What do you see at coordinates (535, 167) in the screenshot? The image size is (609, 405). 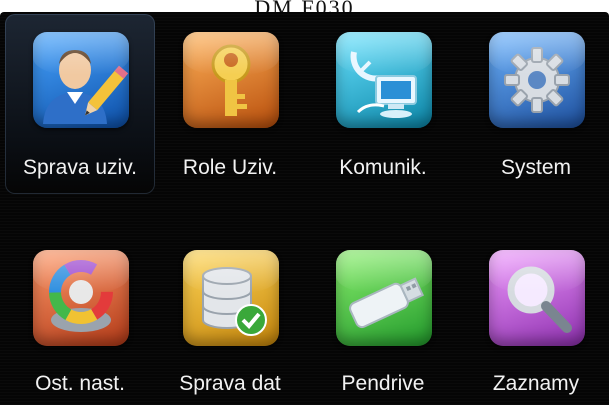 I see `menu-item-label: System` at bounding box center [535, 167].